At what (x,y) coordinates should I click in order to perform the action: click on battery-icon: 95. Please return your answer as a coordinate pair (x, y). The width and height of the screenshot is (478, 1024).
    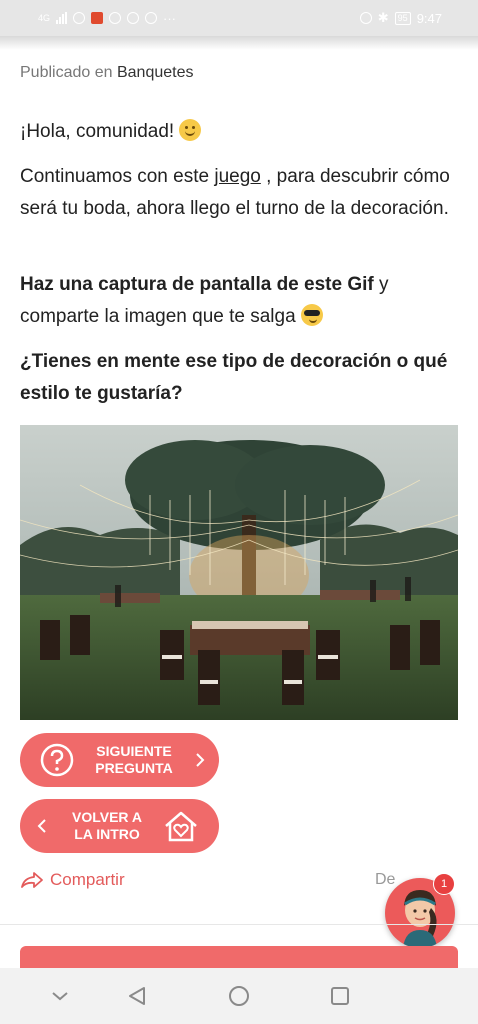
    Looking at the image, I should click on (402, 18).